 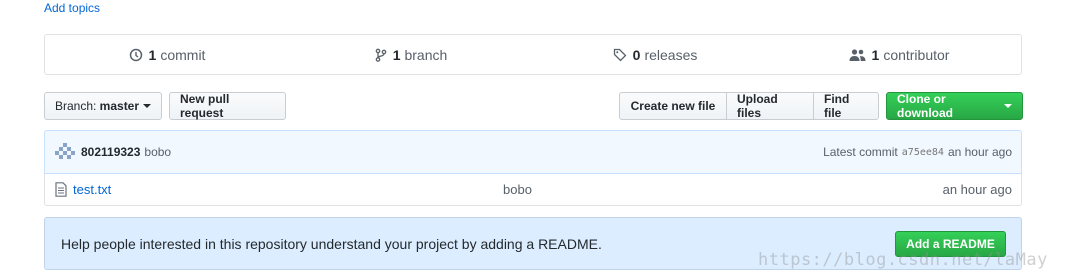 I want to click on file-icon, so click(x=61, y=189).